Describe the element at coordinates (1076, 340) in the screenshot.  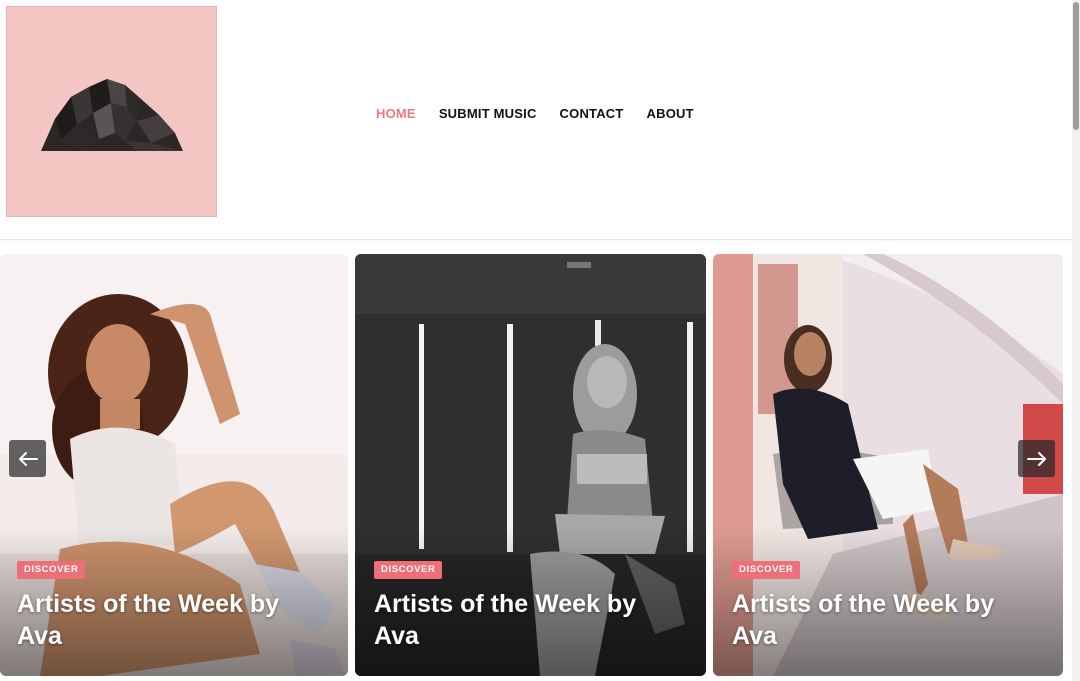
I see `page-scrollbar` at that location.